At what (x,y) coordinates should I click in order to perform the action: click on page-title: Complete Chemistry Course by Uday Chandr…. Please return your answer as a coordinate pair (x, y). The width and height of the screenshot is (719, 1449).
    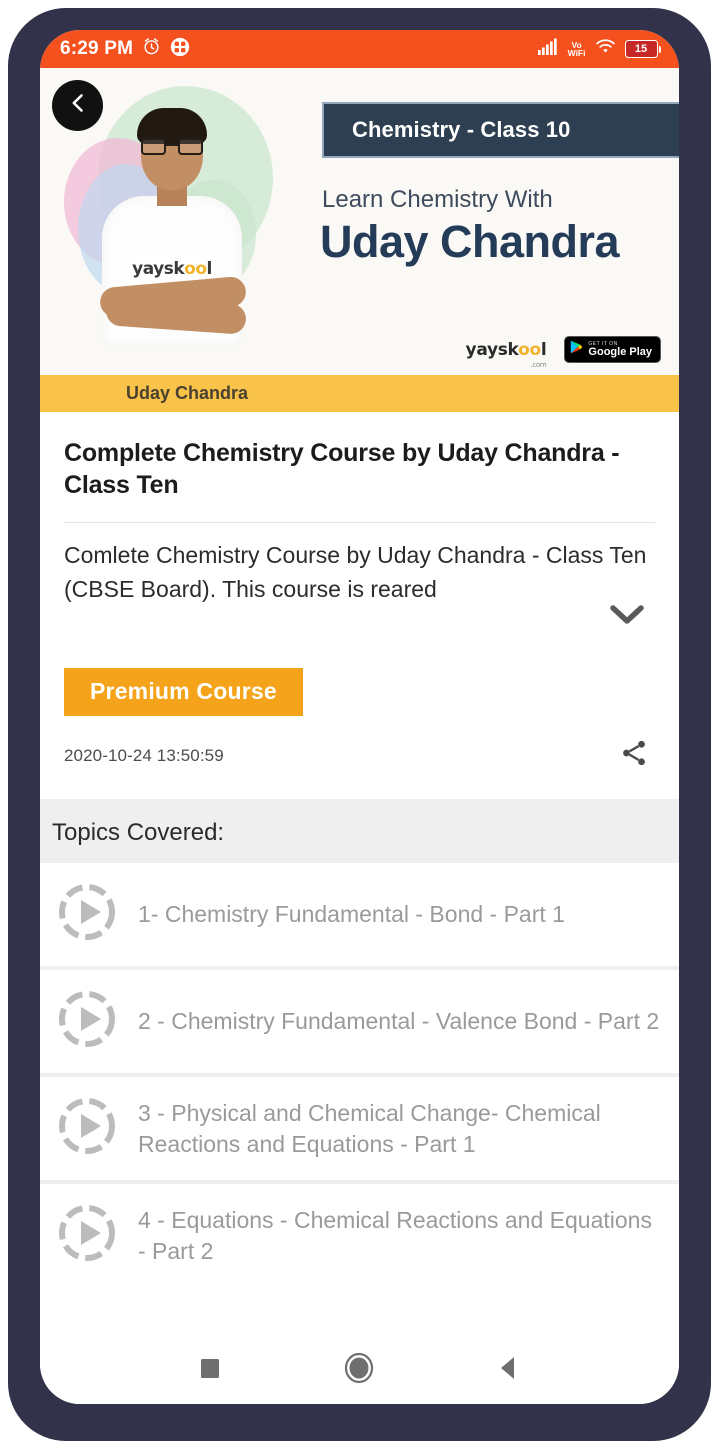
    Looking at the image, I should click on (342, 469).